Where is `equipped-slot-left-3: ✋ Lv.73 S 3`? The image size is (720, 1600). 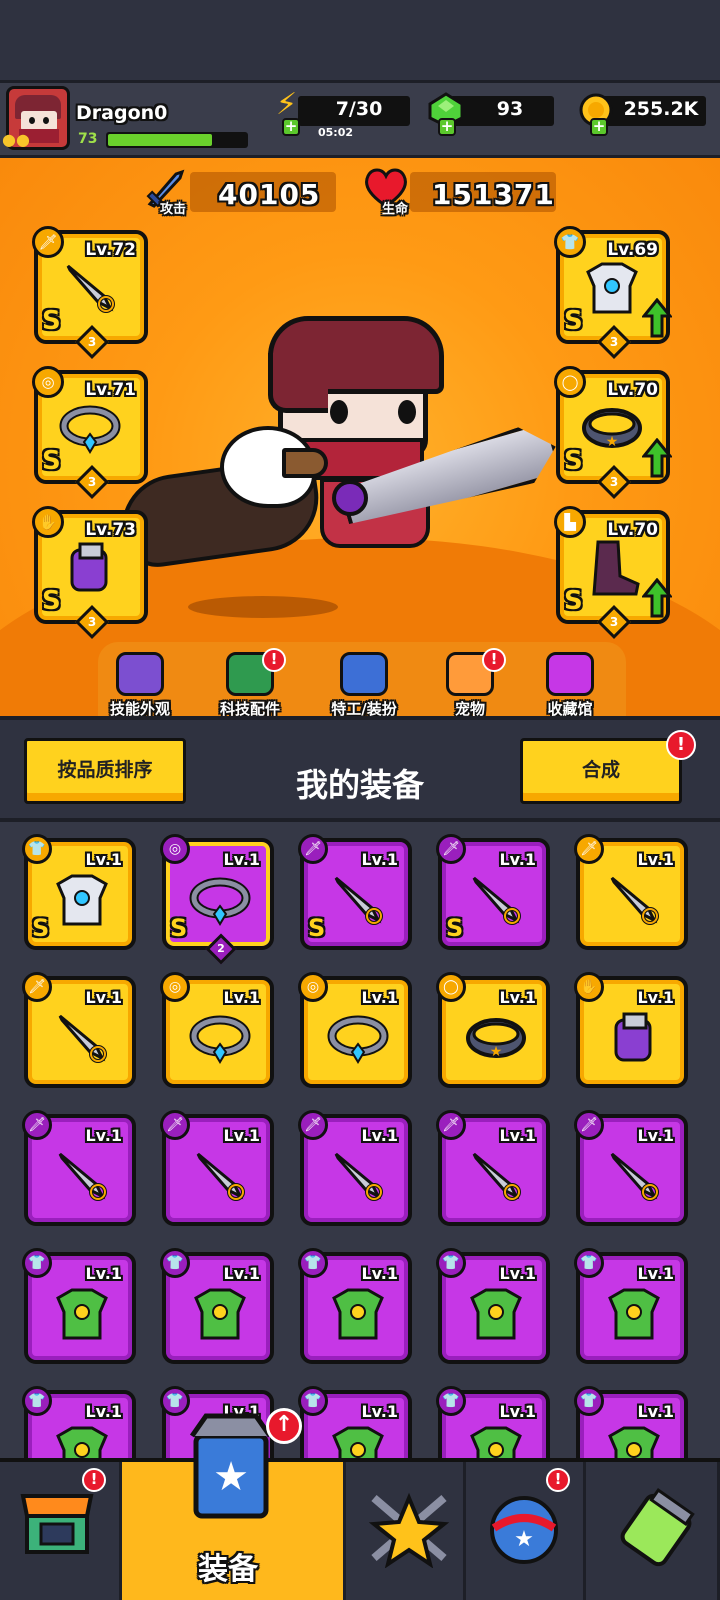 equipped-slot-left-3: ✋ Lv.73 S 3 is located at coordinates (90, 572).